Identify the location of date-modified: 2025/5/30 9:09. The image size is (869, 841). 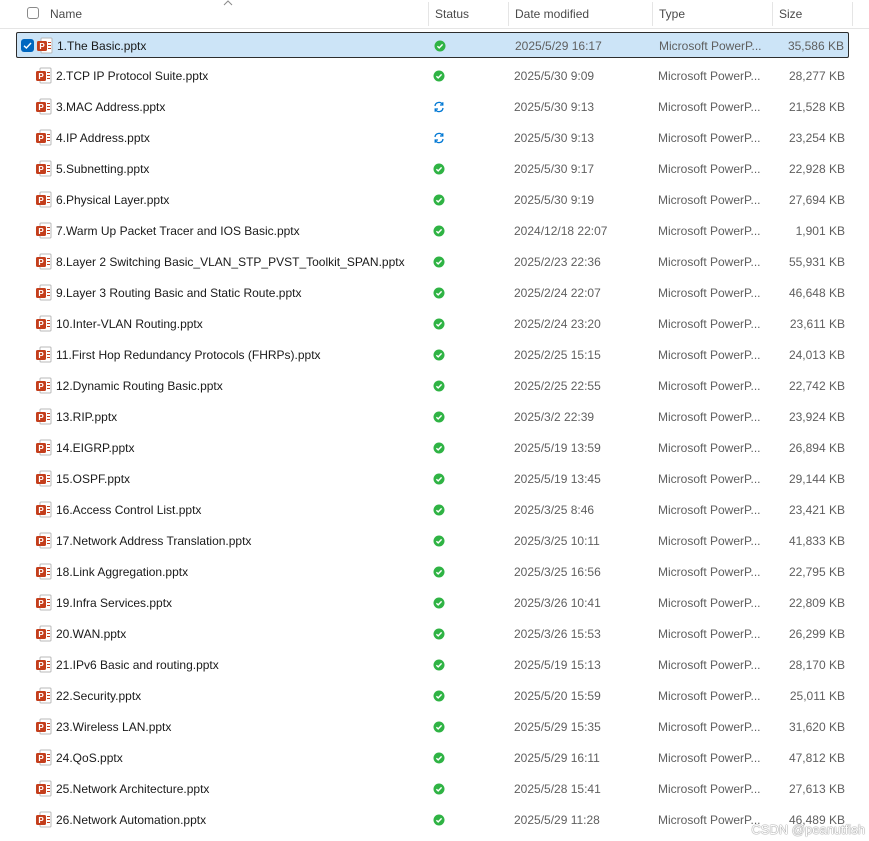
(554, 76).